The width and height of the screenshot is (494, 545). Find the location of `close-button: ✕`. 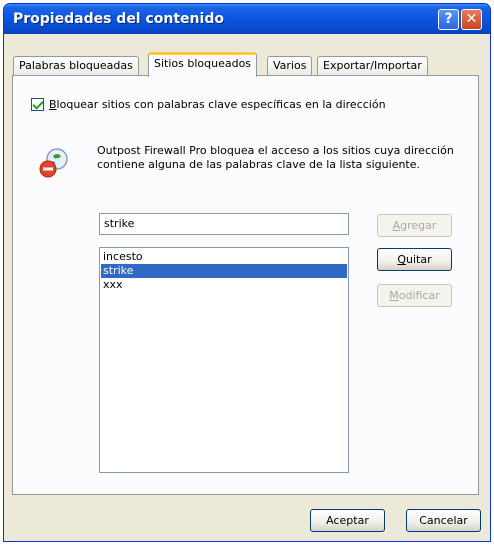

close-button: ✕ is located at coordinates (471, 19).